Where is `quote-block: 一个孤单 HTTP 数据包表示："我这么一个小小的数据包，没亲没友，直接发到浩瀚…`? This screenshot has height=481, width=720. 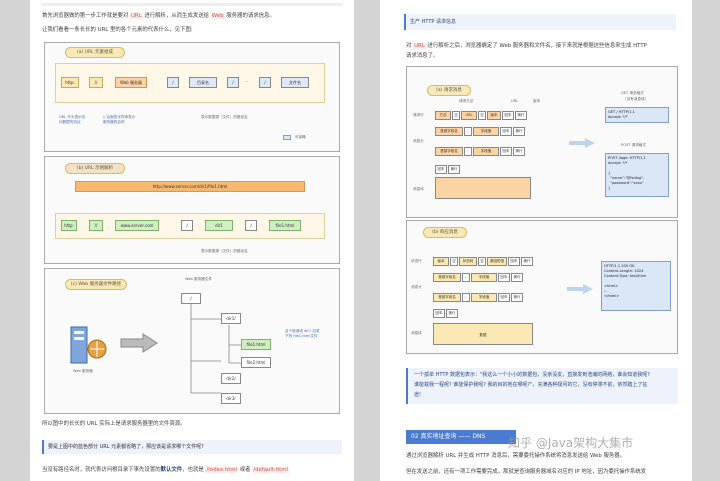
quote-block: 一个孤单 HTTP 数据包表示："我这么一个小小的数据包，没亲没友，直接发到浩瀚… is located at coordinates (542, 386).